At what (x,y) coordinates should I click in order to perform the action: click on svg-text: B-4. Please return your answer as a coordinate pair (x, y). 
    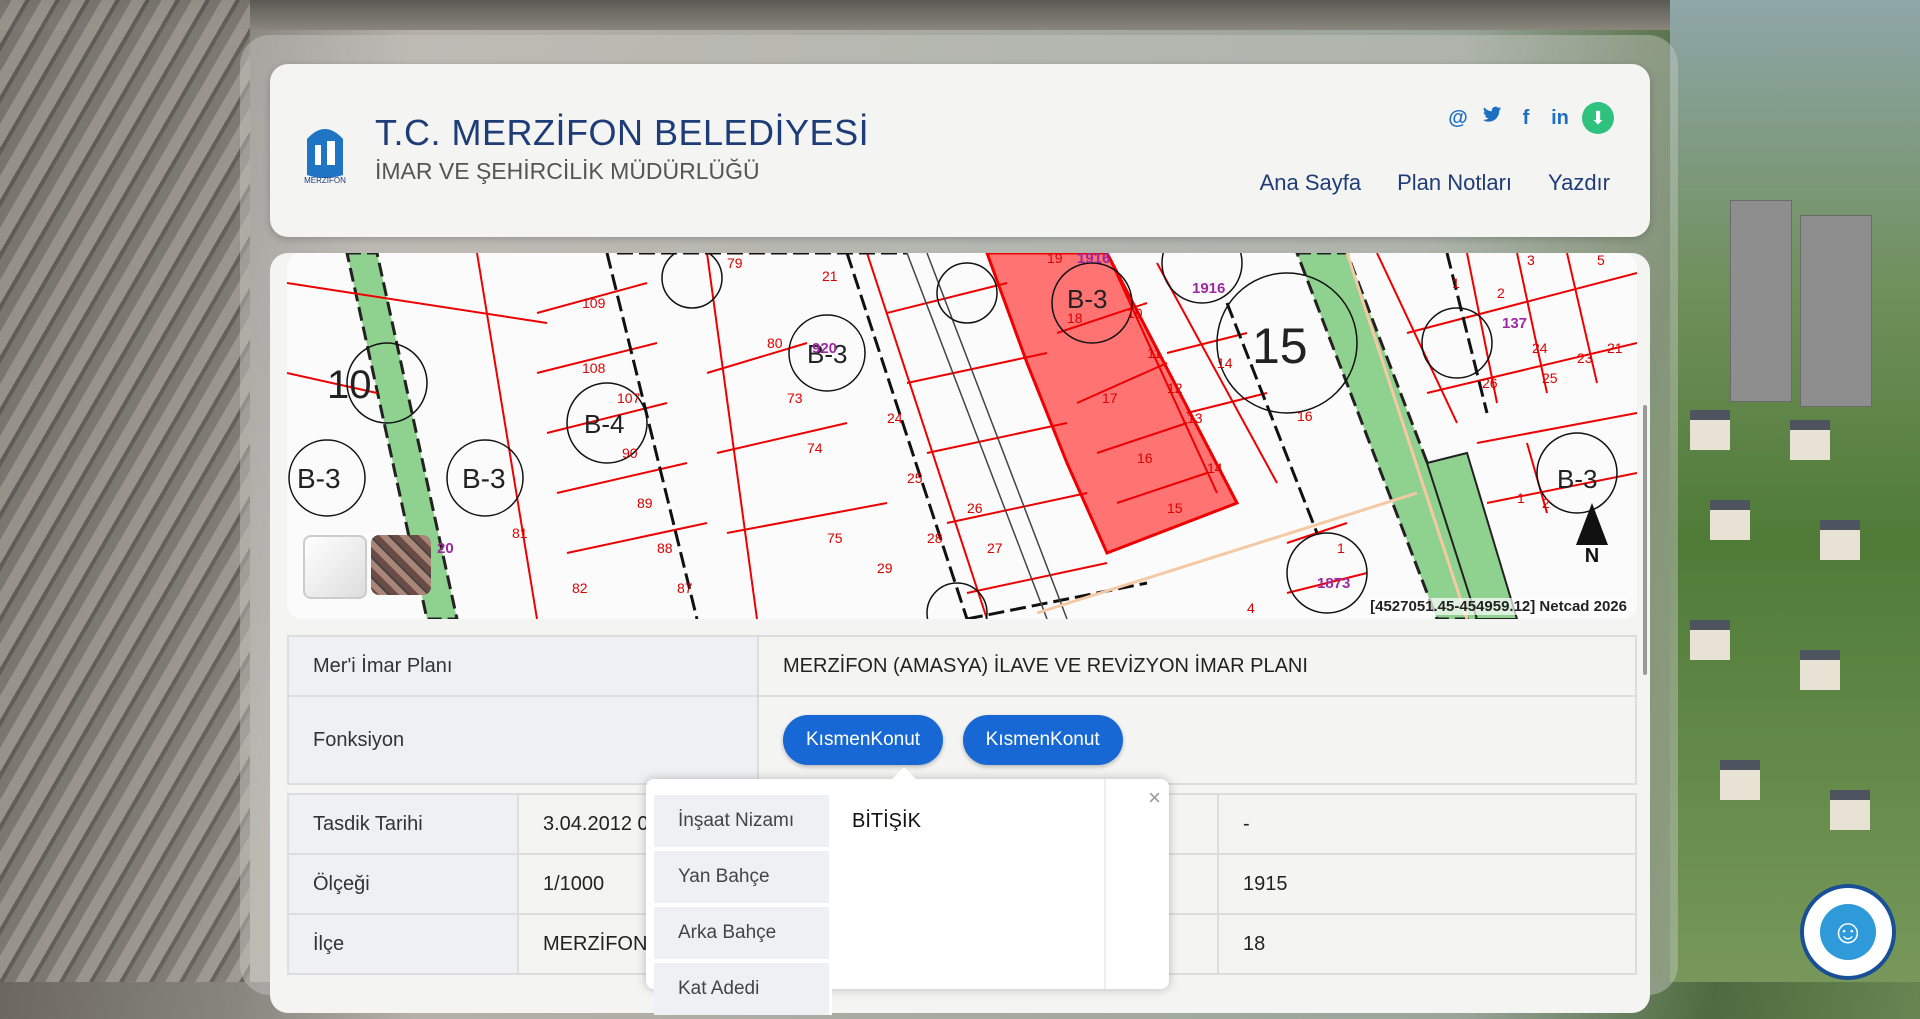
    Looking at the image, I should click on (604, 424).